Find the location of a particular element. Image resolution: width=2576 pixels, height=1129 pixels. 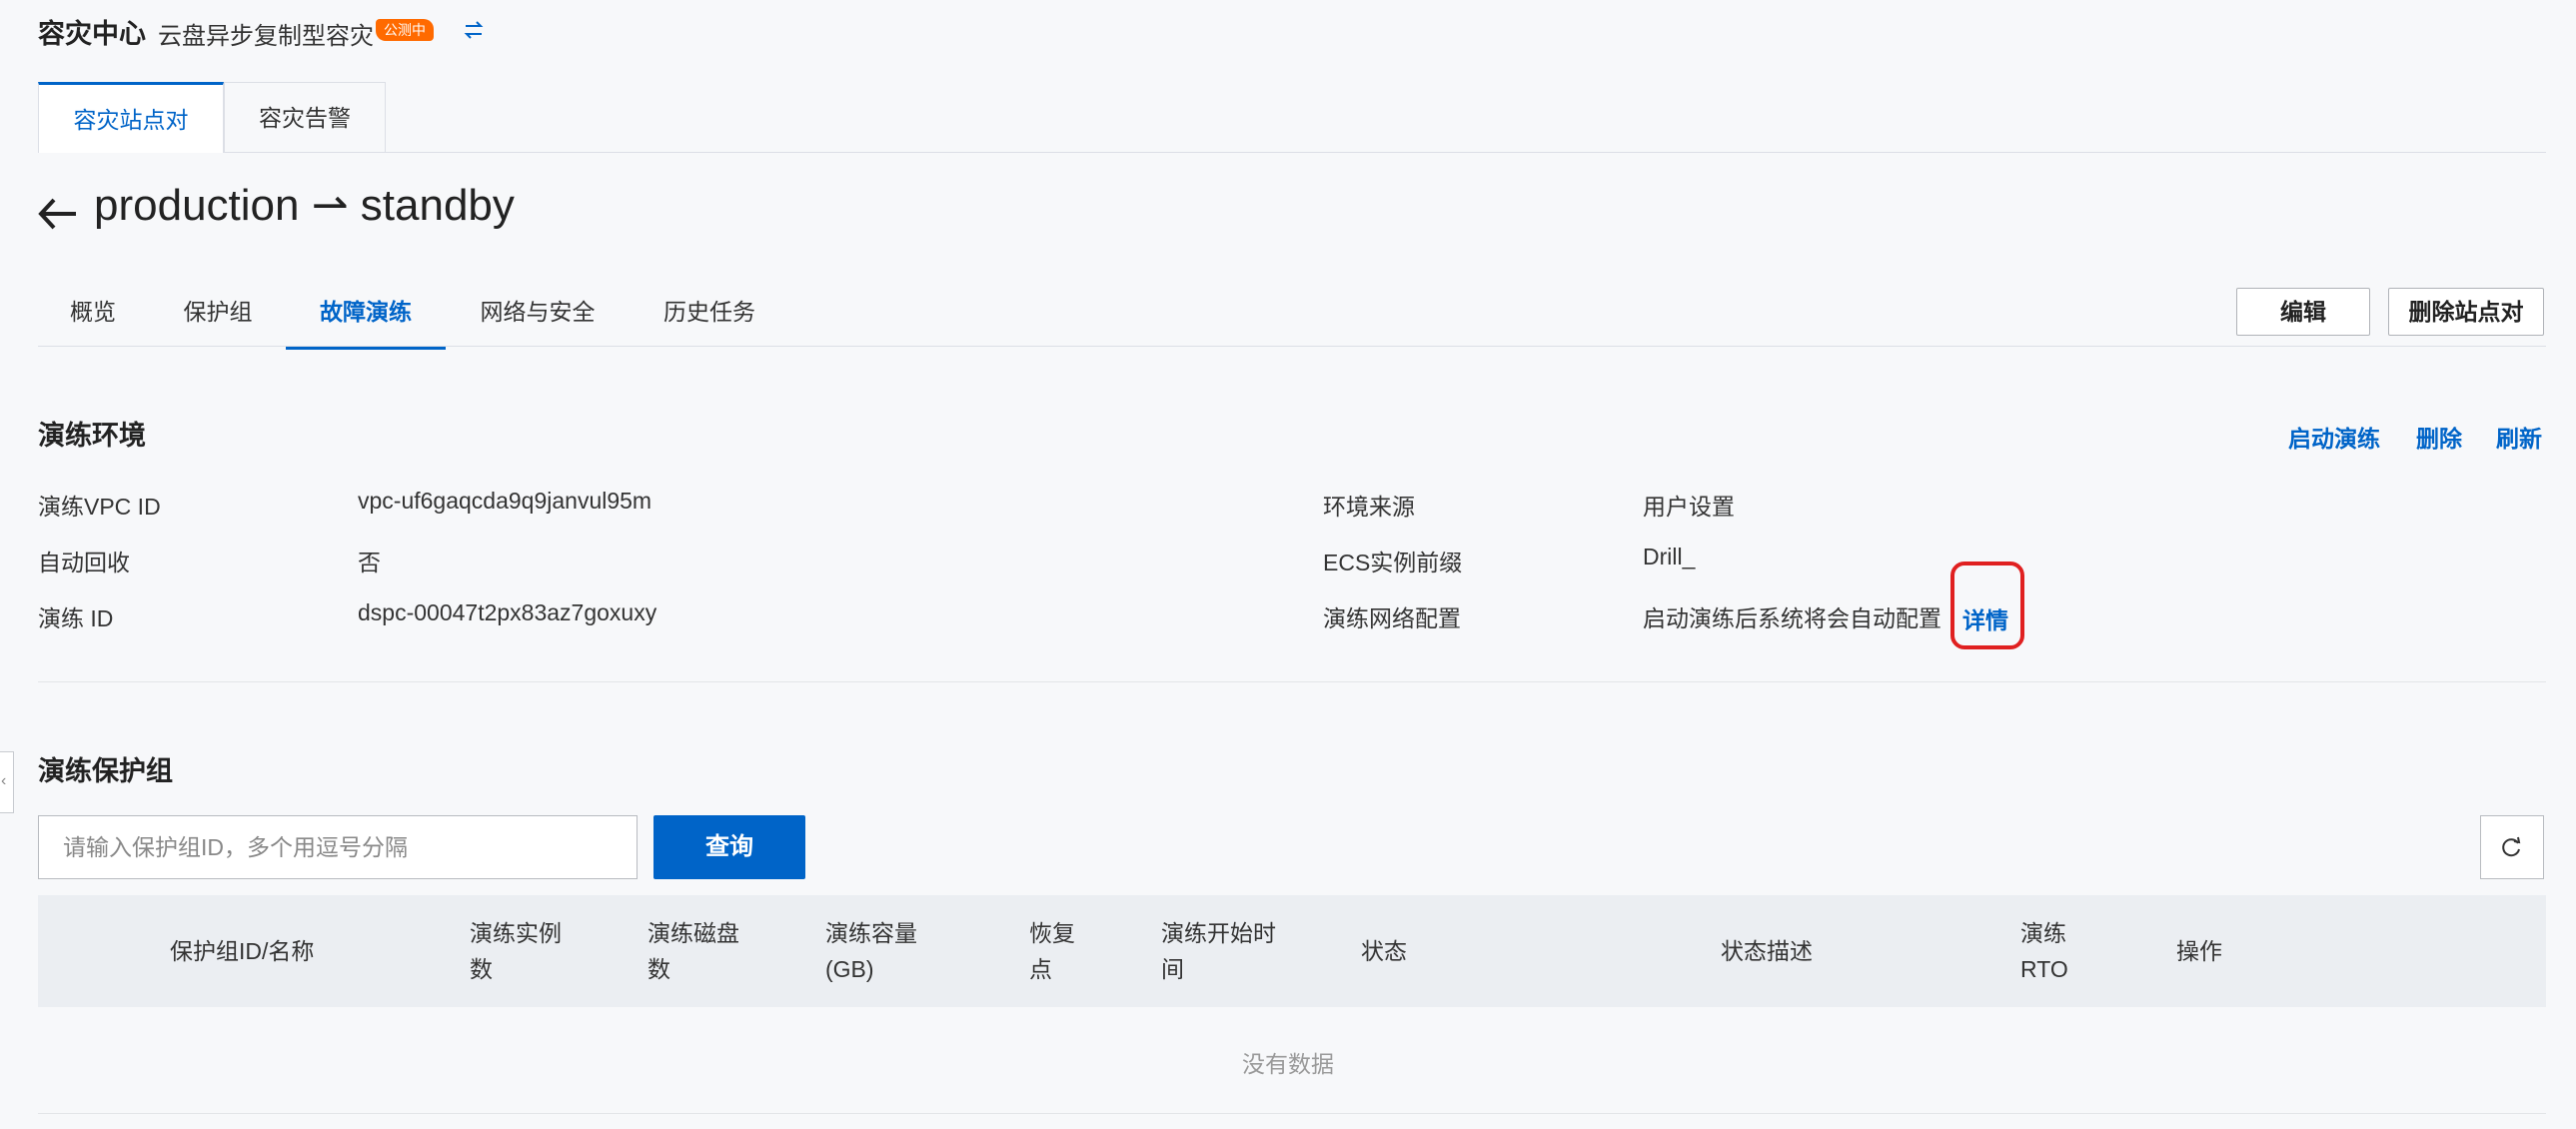

field-value-env-source: 用户设置 is located at coordinates (1689, 507).